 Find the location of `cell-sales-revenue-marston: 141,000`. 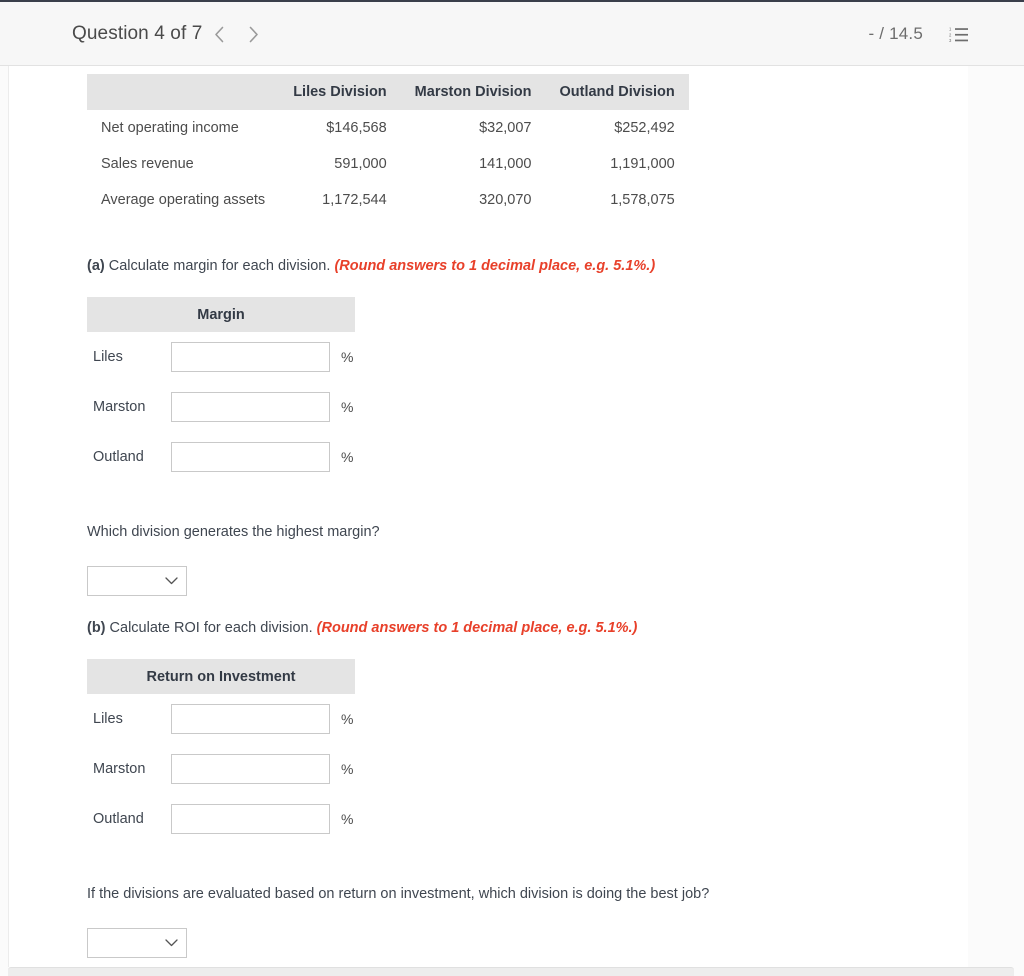

cell-sales-revenue-marston: 141,000 is located at coordinates (505, 164).